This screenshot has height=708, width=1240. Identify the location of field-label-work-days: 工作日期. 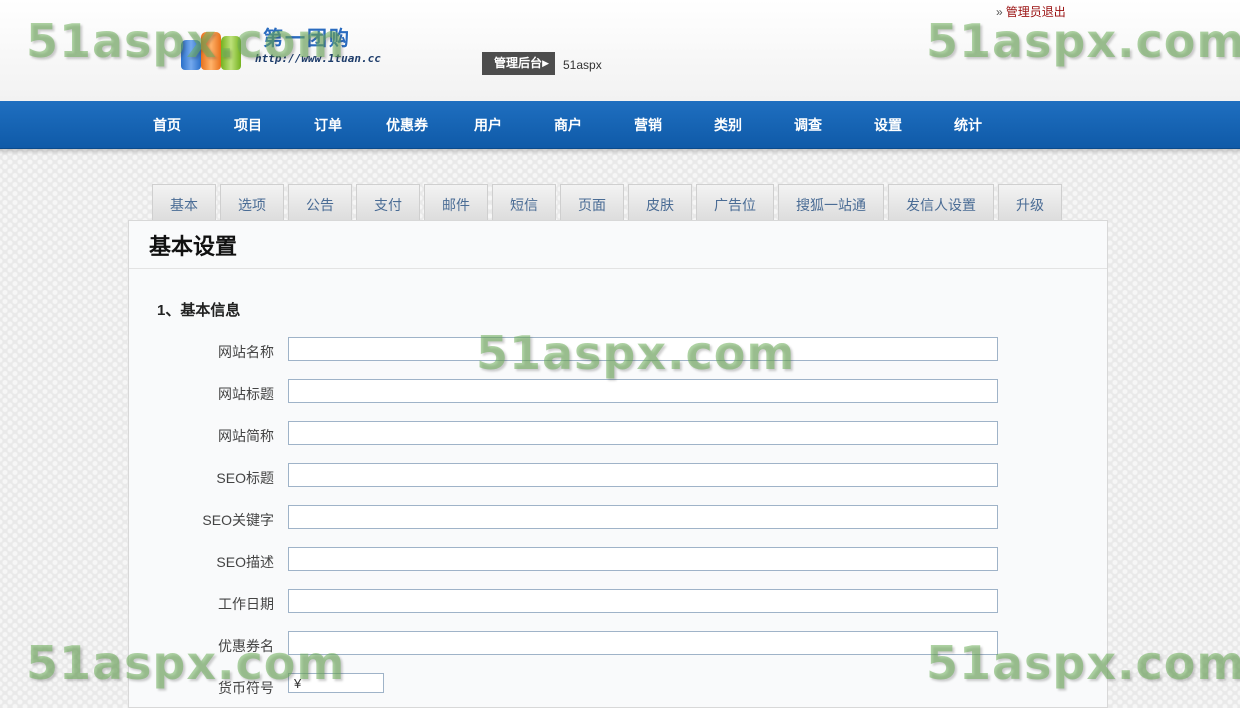
(246, 604).